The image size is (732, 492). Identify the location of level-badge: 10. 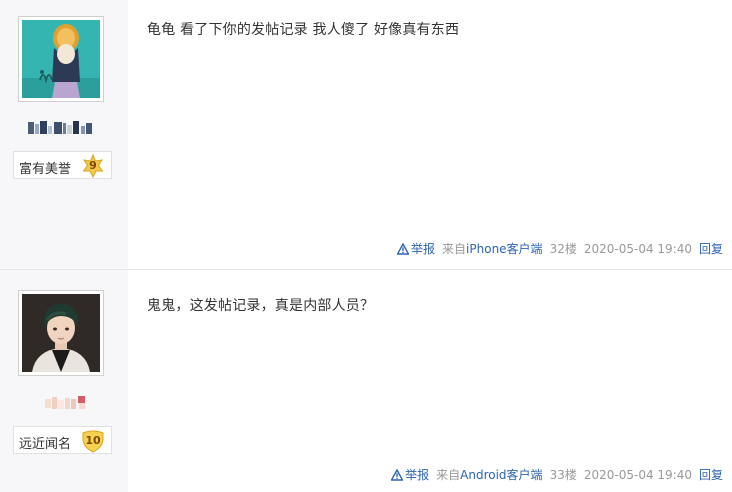
(93, 441).